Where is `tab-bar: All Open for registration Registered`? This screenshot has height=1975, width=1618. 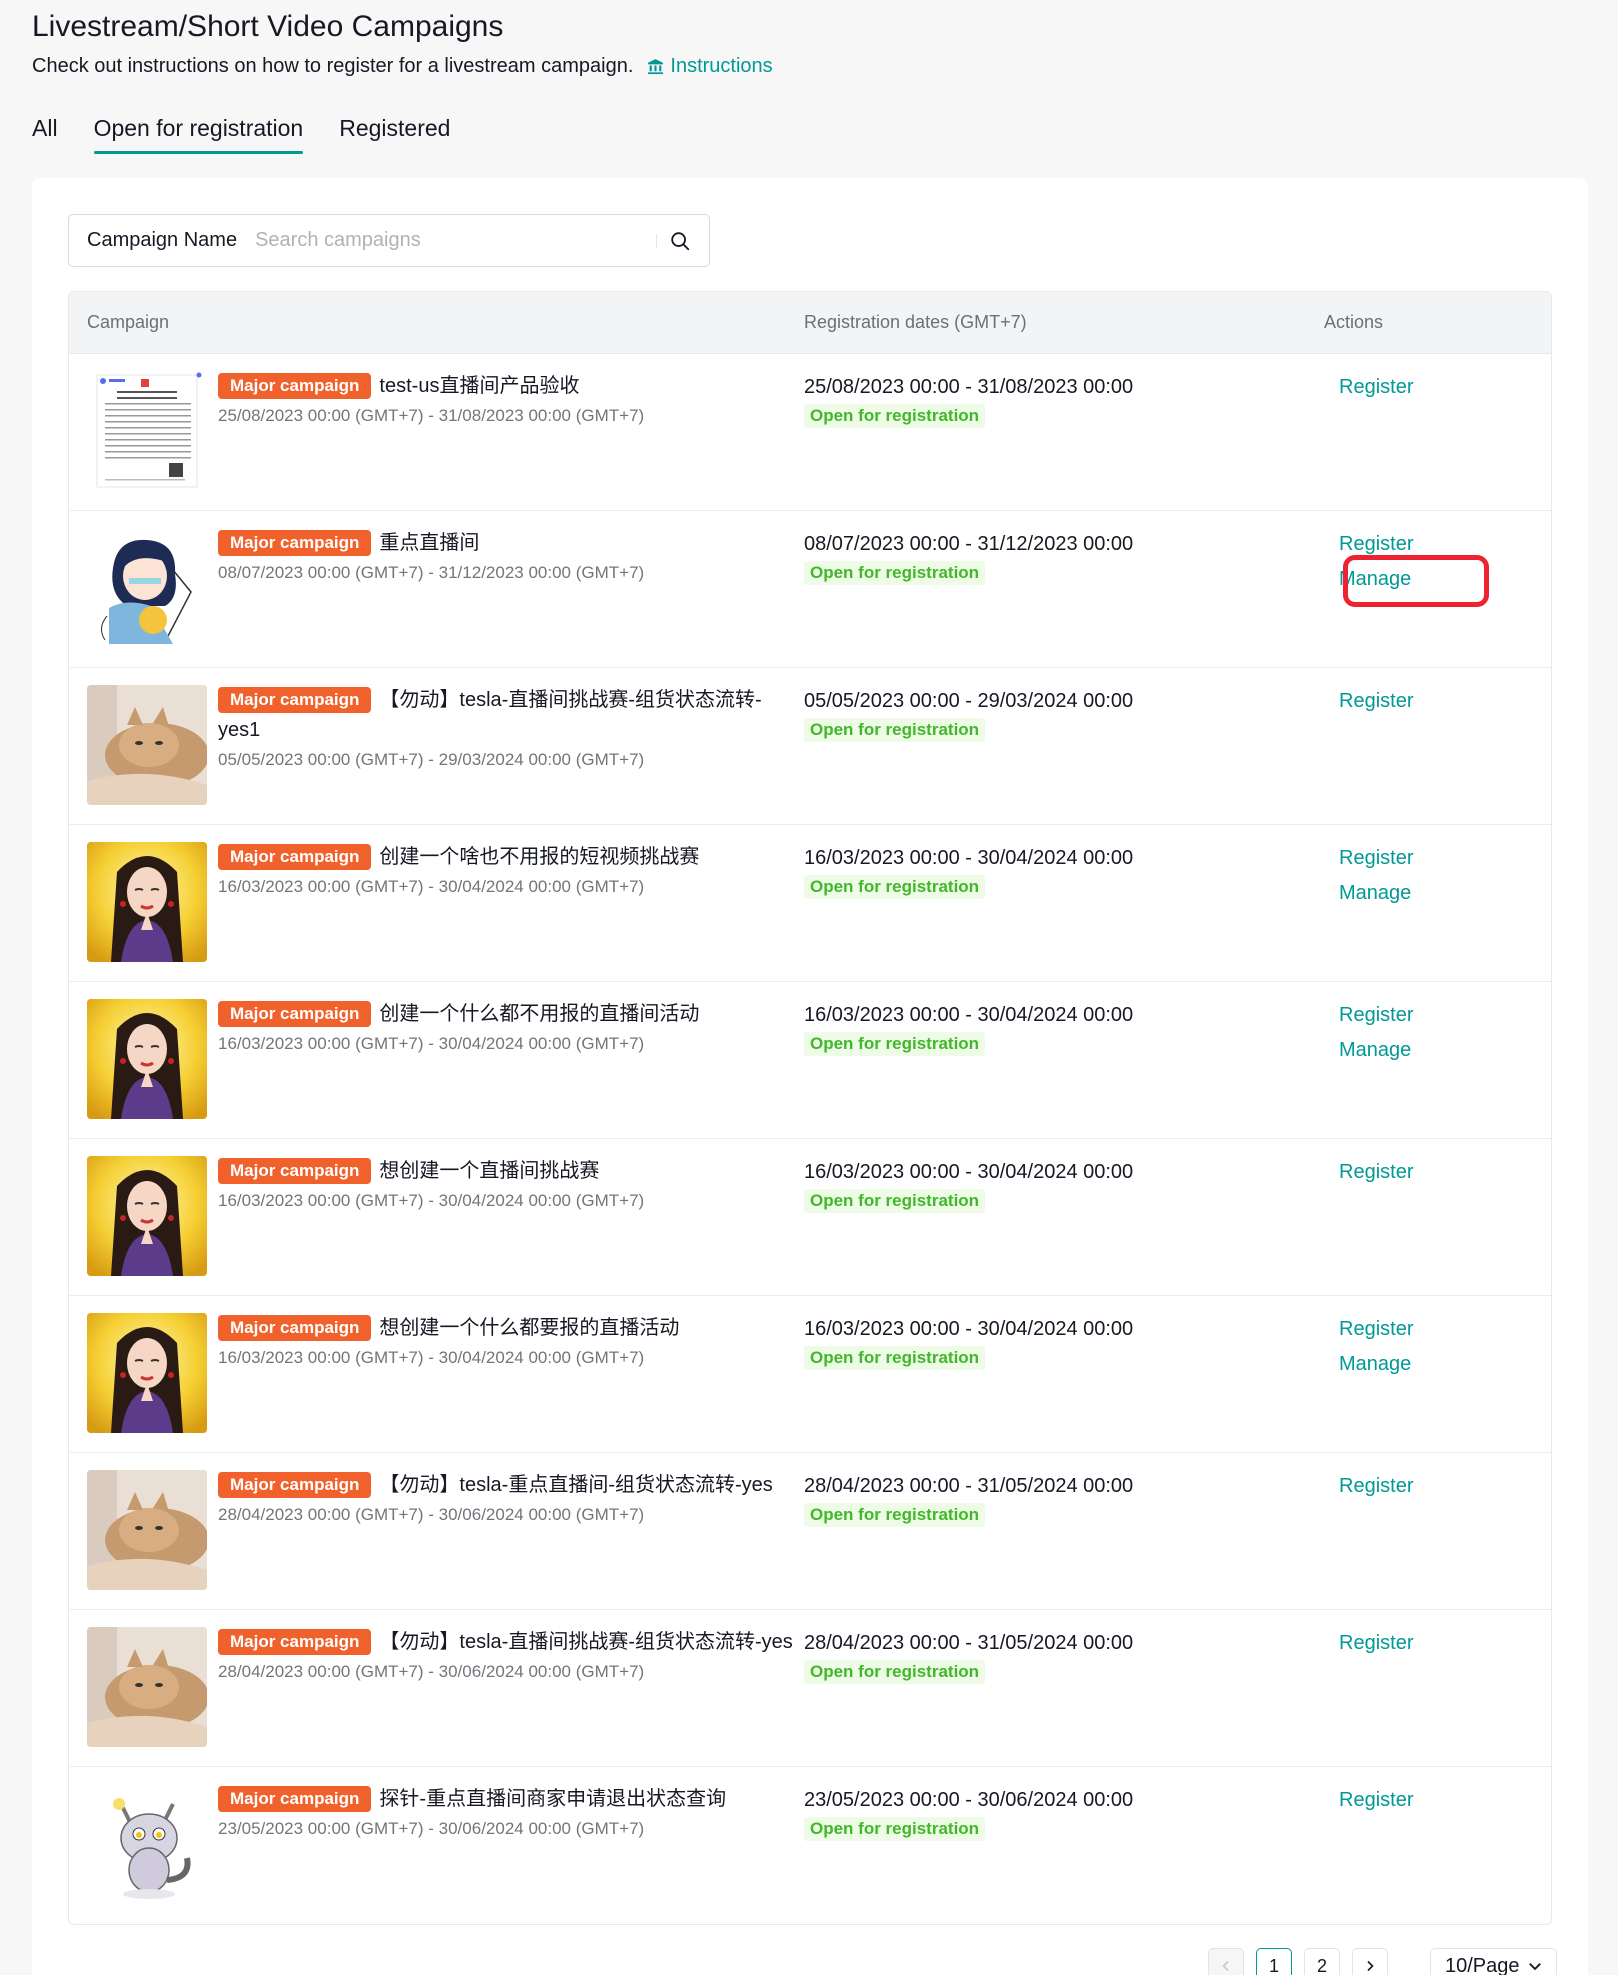
tab-bar: All Open for registration Registered is located at coordinates (259, 132).